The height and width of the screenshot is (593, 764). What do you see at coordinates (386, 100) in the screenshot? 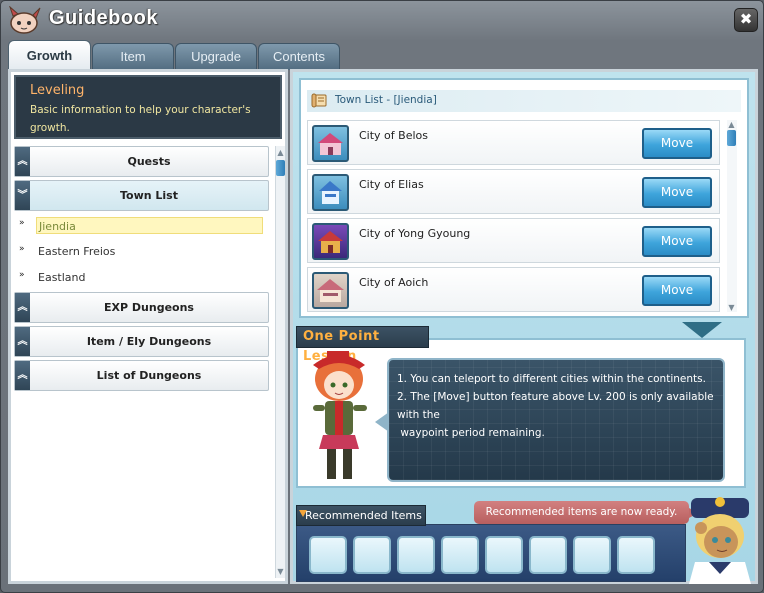
I see `town-list-title: Town List - [Jiendia]` at bounding box center [386, 100].